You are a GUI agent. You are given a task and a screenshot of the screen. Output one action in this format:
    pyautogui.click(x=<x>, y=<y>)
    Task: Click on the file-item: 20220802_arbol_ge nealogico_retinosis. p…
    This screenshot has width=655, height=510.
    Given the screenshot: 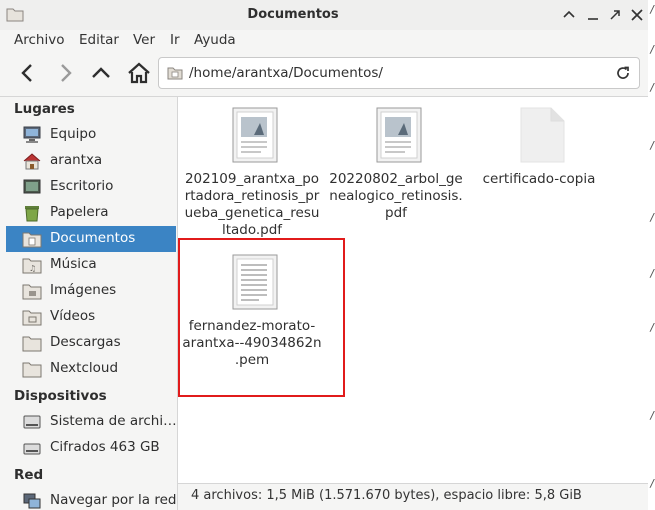 What is the action you would take?
    pyautogui.click(x=396, y=167)
    